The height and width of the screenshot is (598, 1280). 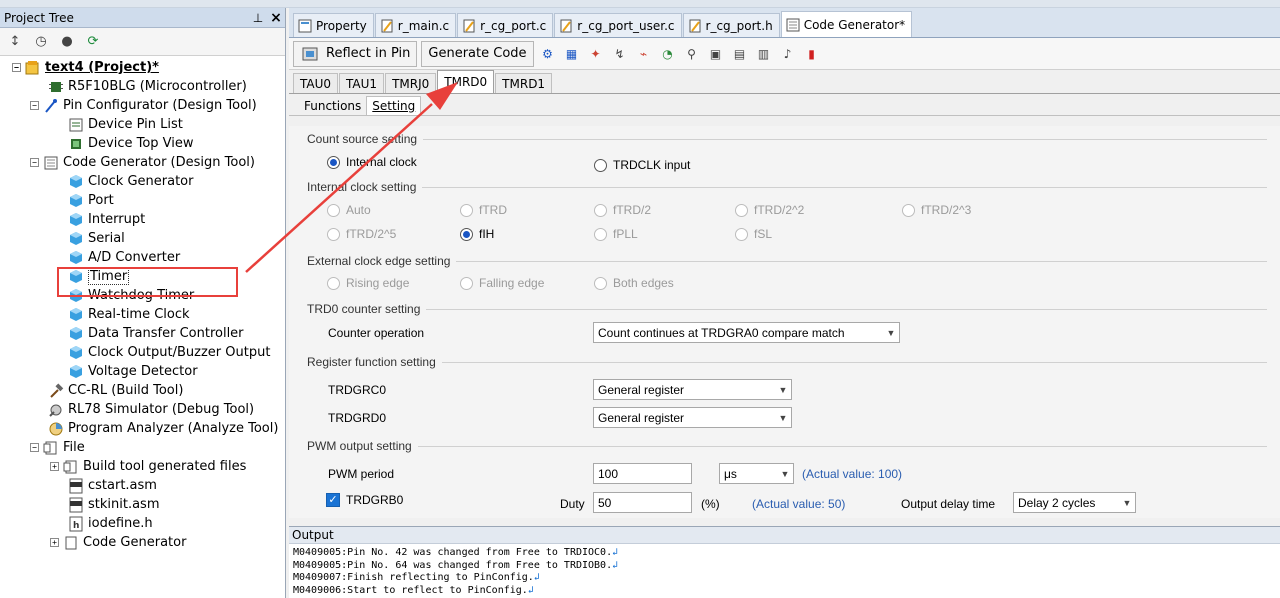 What do you see at coordinates (156, 333) in the screenshot?
I see `tree-node-dtc: Data Transfer Controller` at bounding box center [156, 333].